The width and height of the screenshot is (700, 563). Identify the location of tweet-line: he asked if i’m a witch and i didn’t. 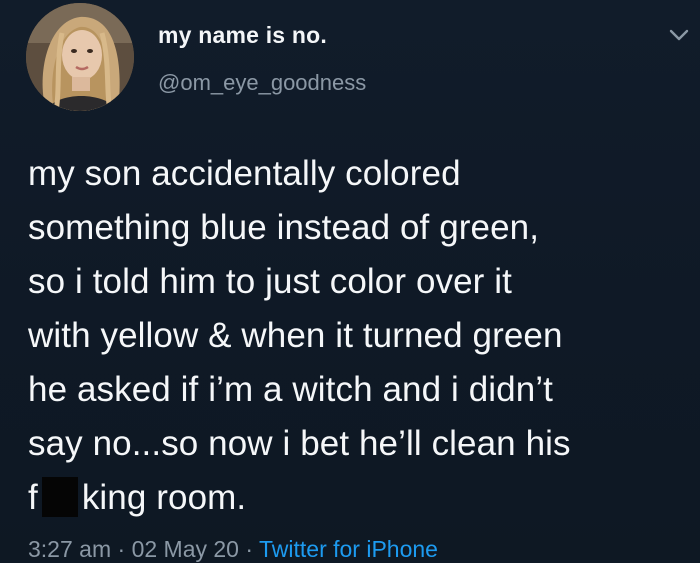
(290, 389).